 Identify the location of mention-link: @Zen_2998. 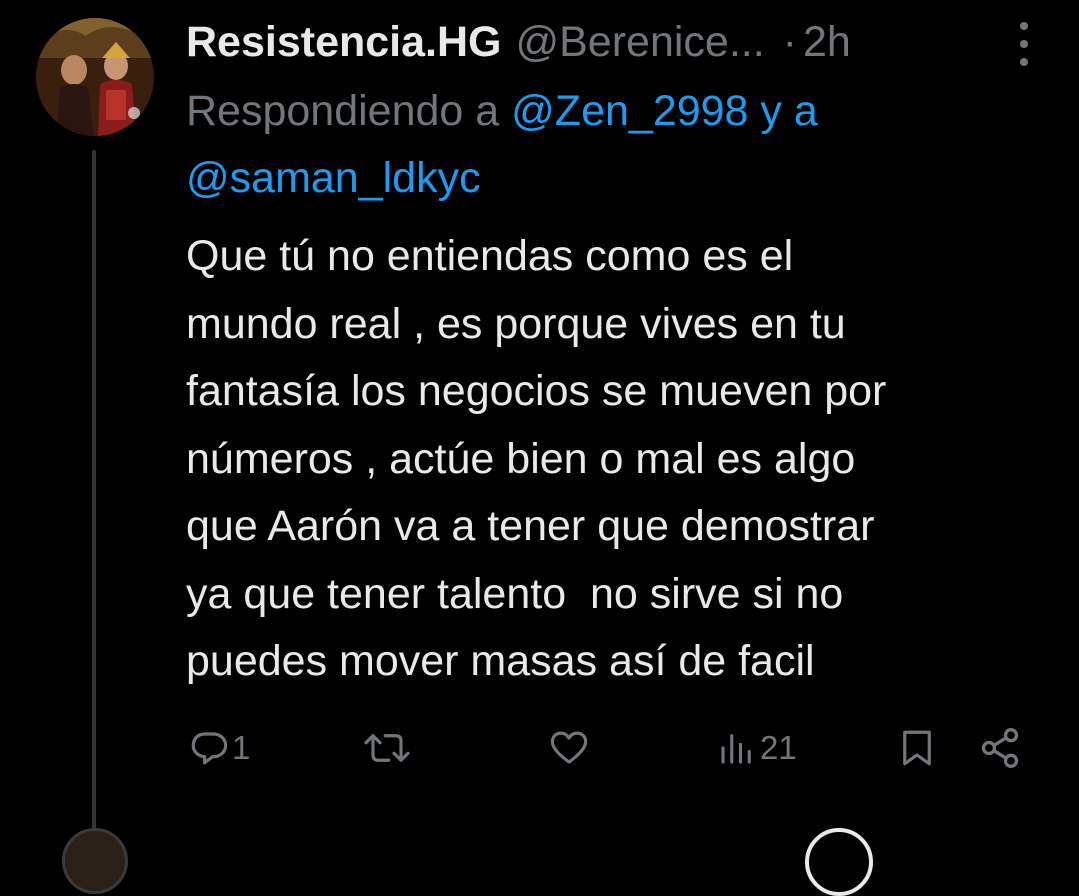
(629, 111).